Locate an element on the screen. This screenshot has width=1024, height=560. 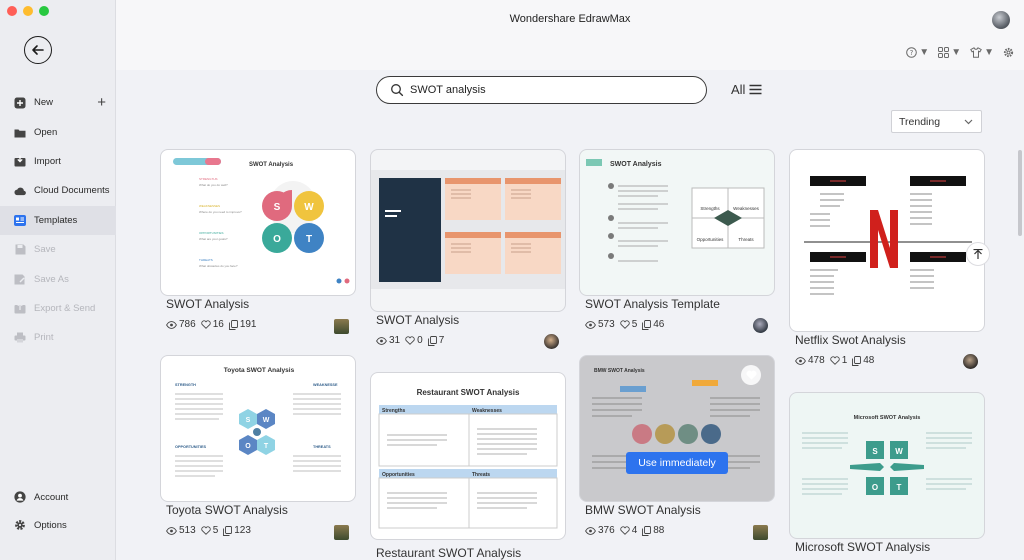
thumb-letter: S is located at coordinates (277, 207).